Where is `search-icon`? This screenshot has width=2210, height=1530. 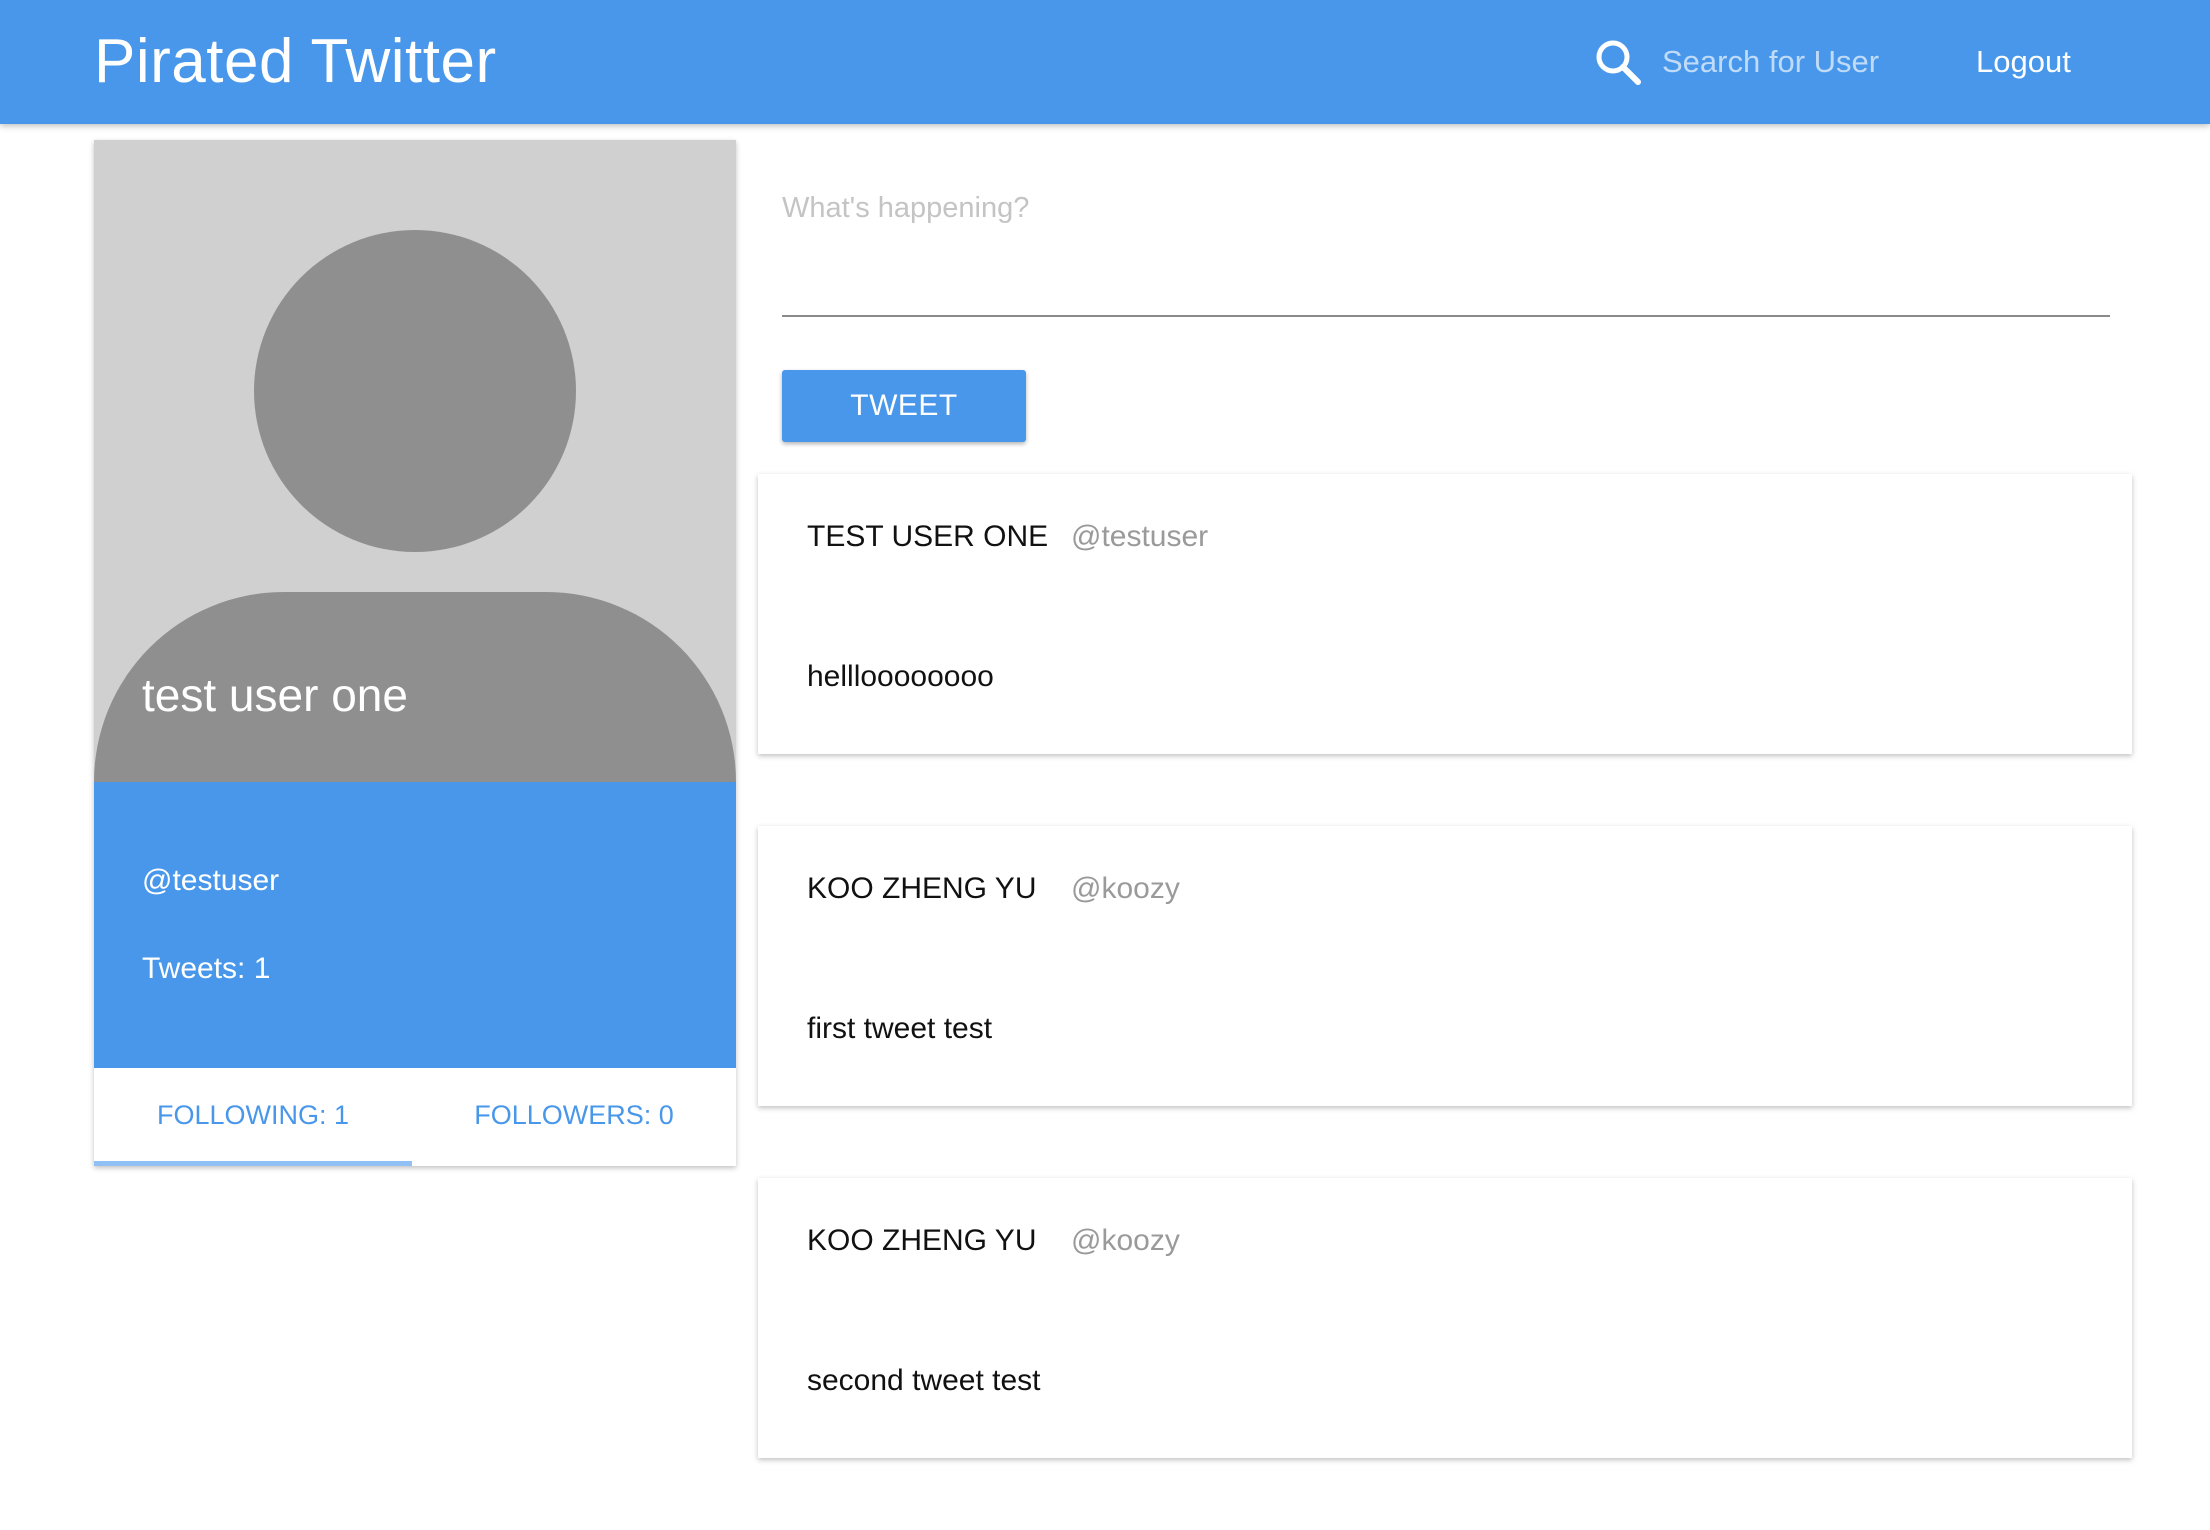
search-icon is located at coordinates (1618, 62).